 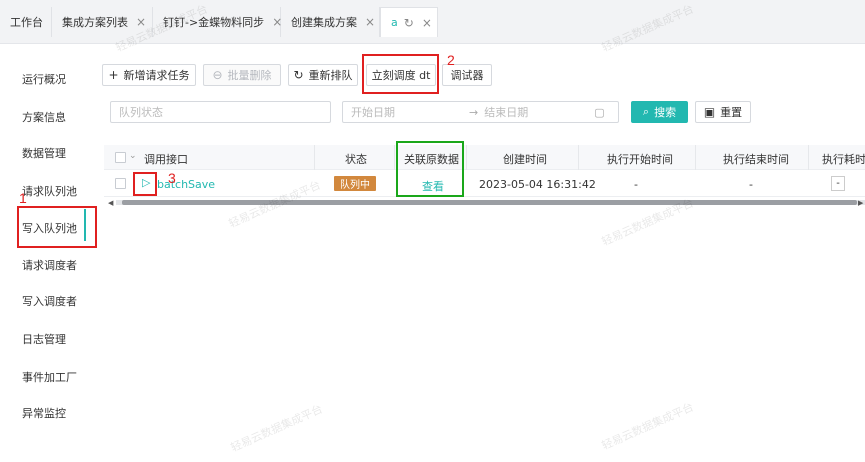 What do you see at coordinates (756, 159) in the screenshot?
I see `column-header-end: 执行结束时间` at bounding box center [756, 159].